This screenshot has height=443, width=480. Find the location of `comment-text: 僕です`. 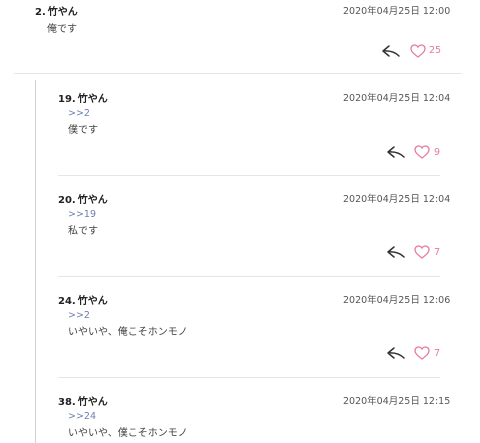

comment-text: 僕です is located at coordinates (83, 130).